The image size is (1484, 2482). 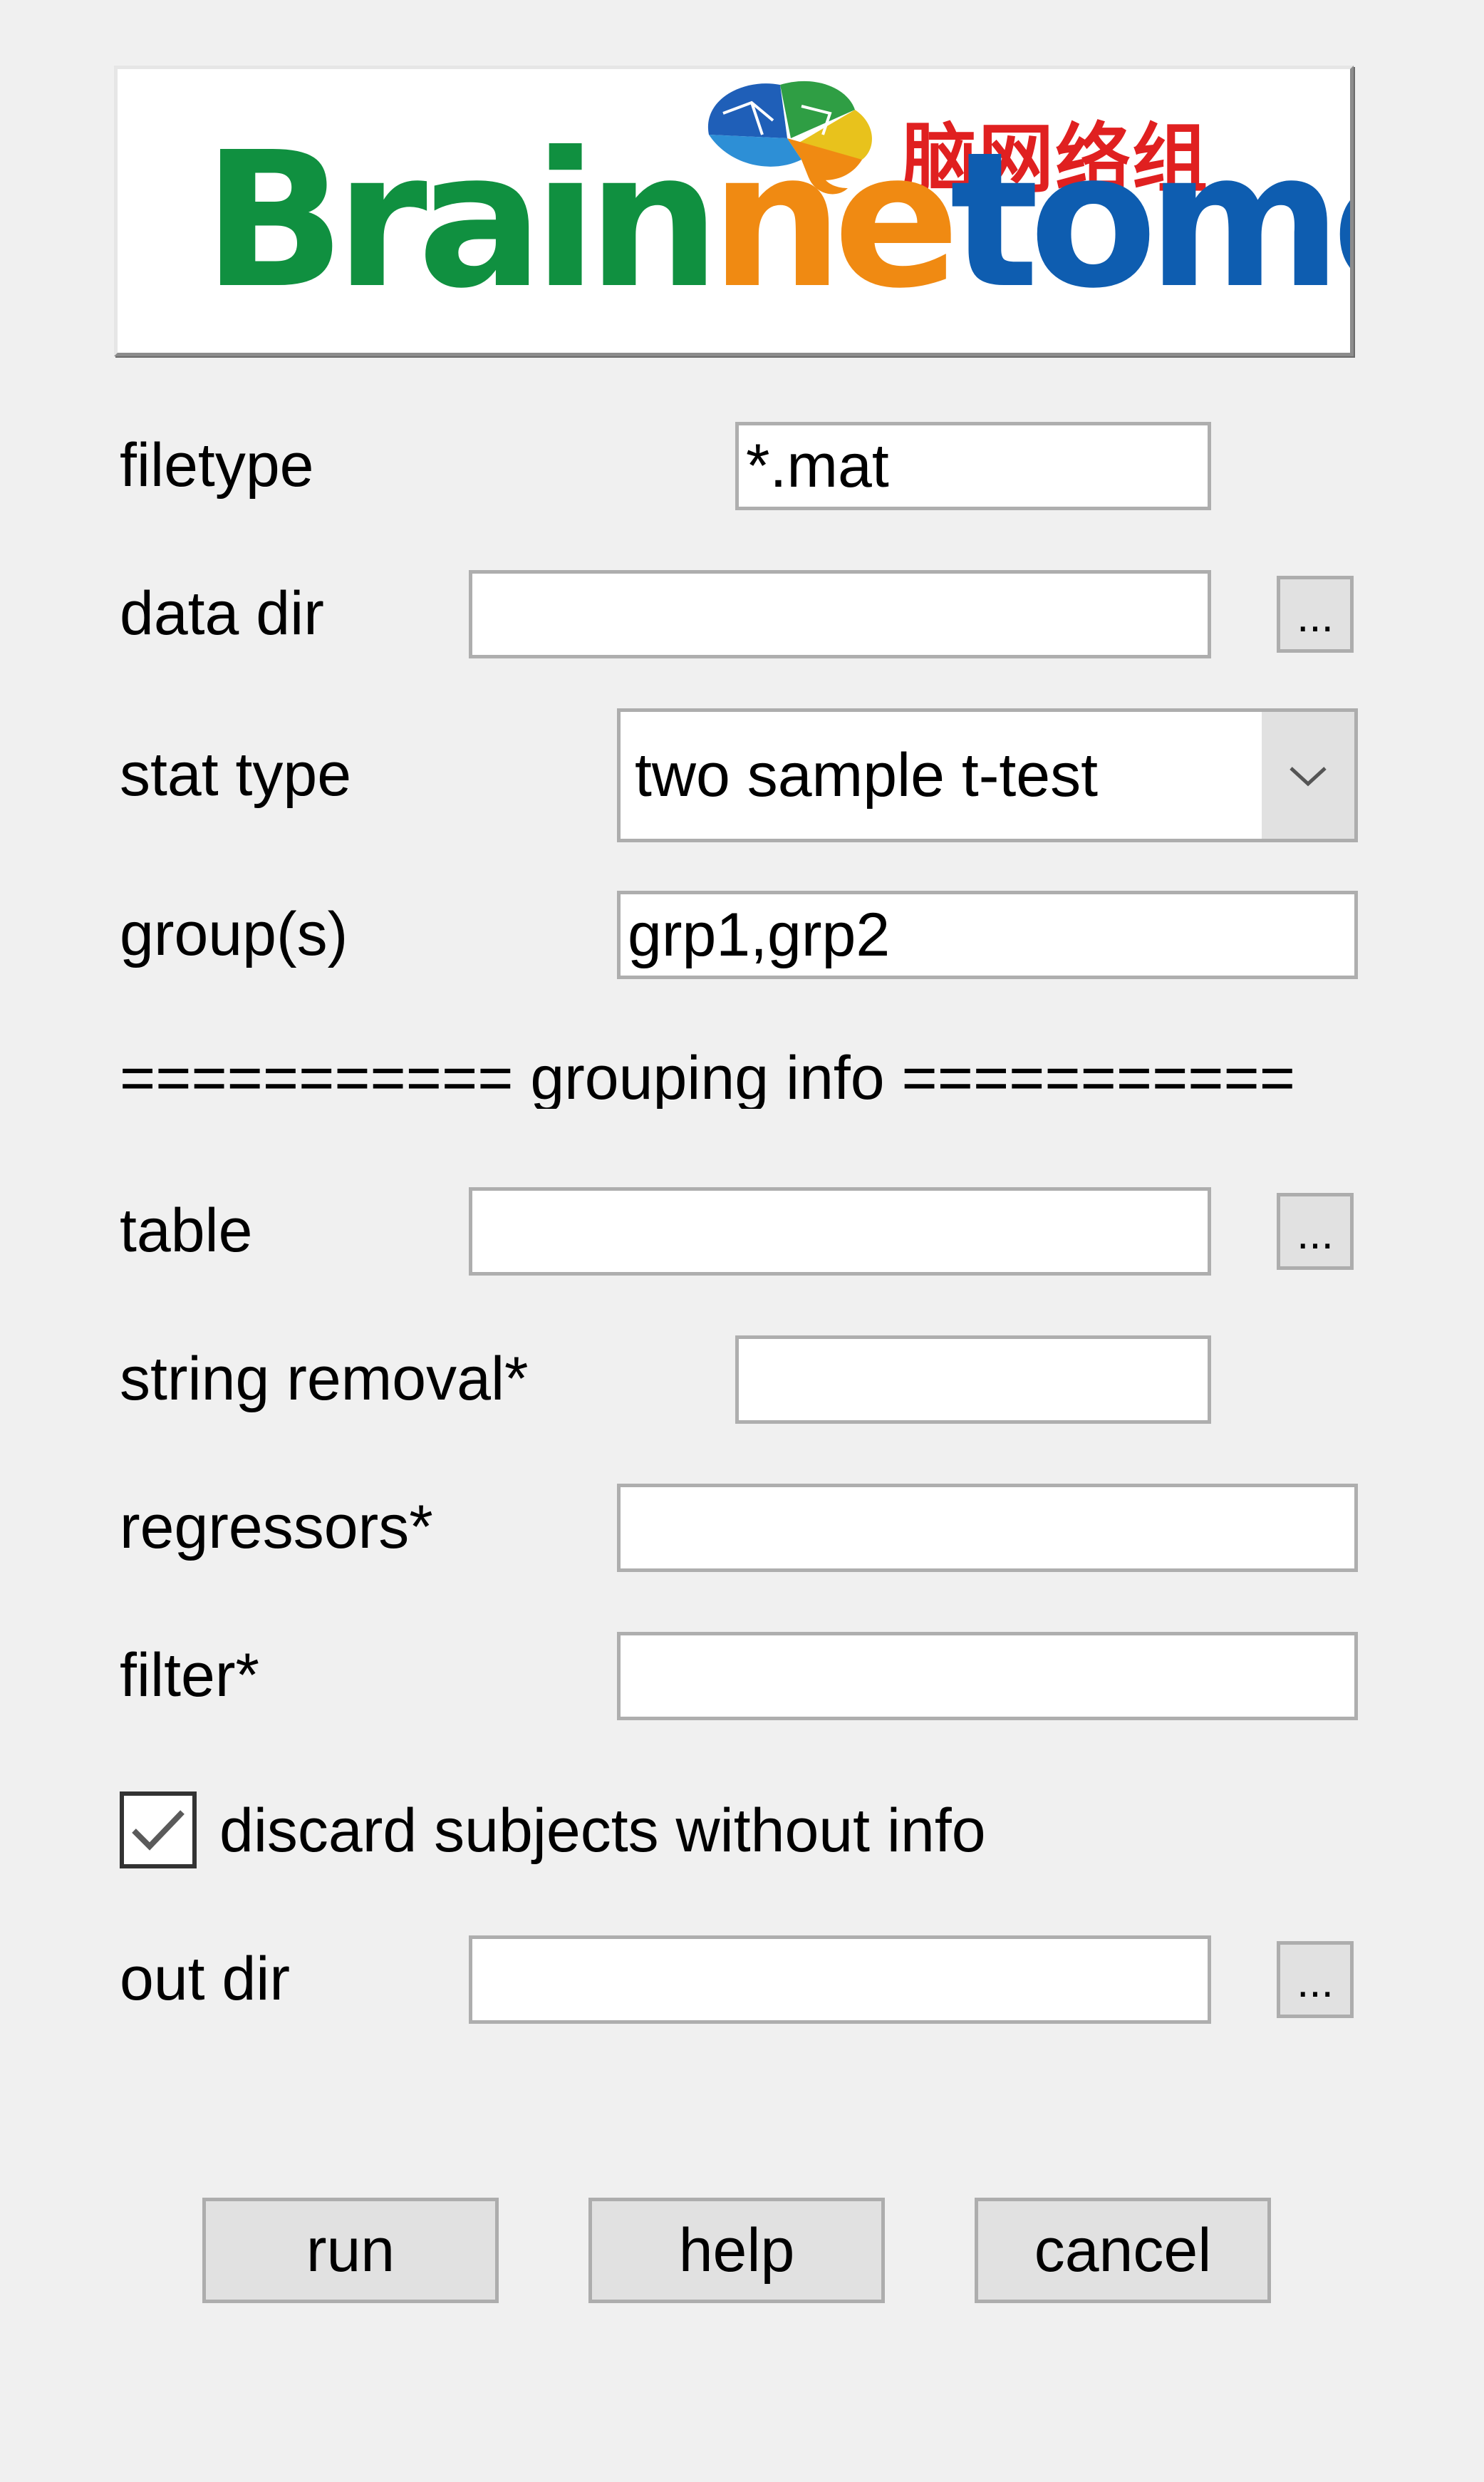 I want to click on table-label: table, so click(x=186, y=1231).